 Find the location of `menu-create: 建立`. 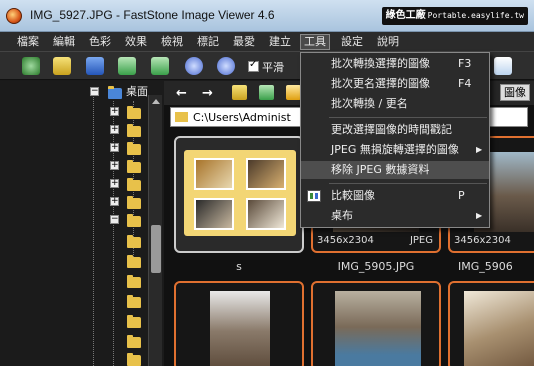

menu-create: 建立 is located at coordinates (280, 42).